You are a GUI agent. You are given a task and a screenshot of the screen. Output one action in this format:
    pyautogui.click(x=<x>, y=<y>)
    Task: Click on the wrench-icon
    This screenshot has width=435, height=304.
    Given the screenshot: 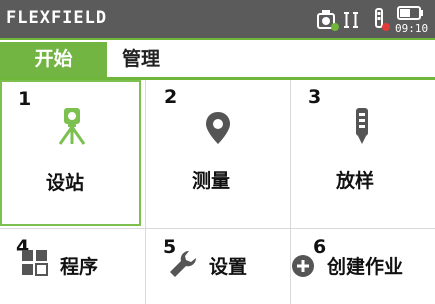 What is the action you would take?
    pyautogui.click(x=183, y=263)
    